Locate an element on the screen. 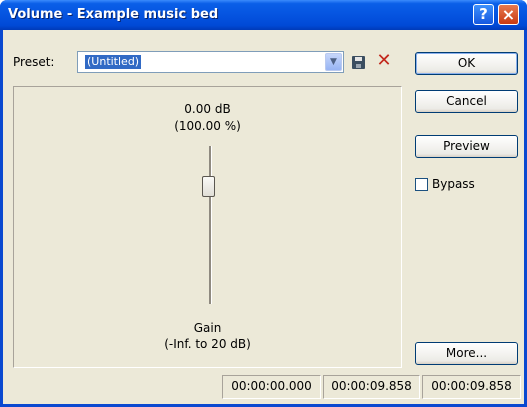  preset-label: Preset: is located at coordinates (34, 62).